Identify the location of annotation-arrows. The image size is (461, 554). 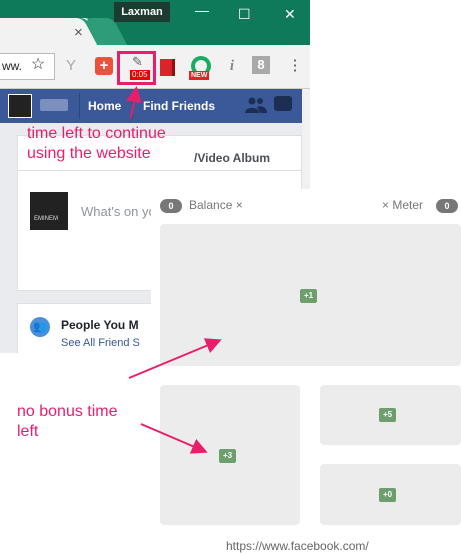
(174, 270).